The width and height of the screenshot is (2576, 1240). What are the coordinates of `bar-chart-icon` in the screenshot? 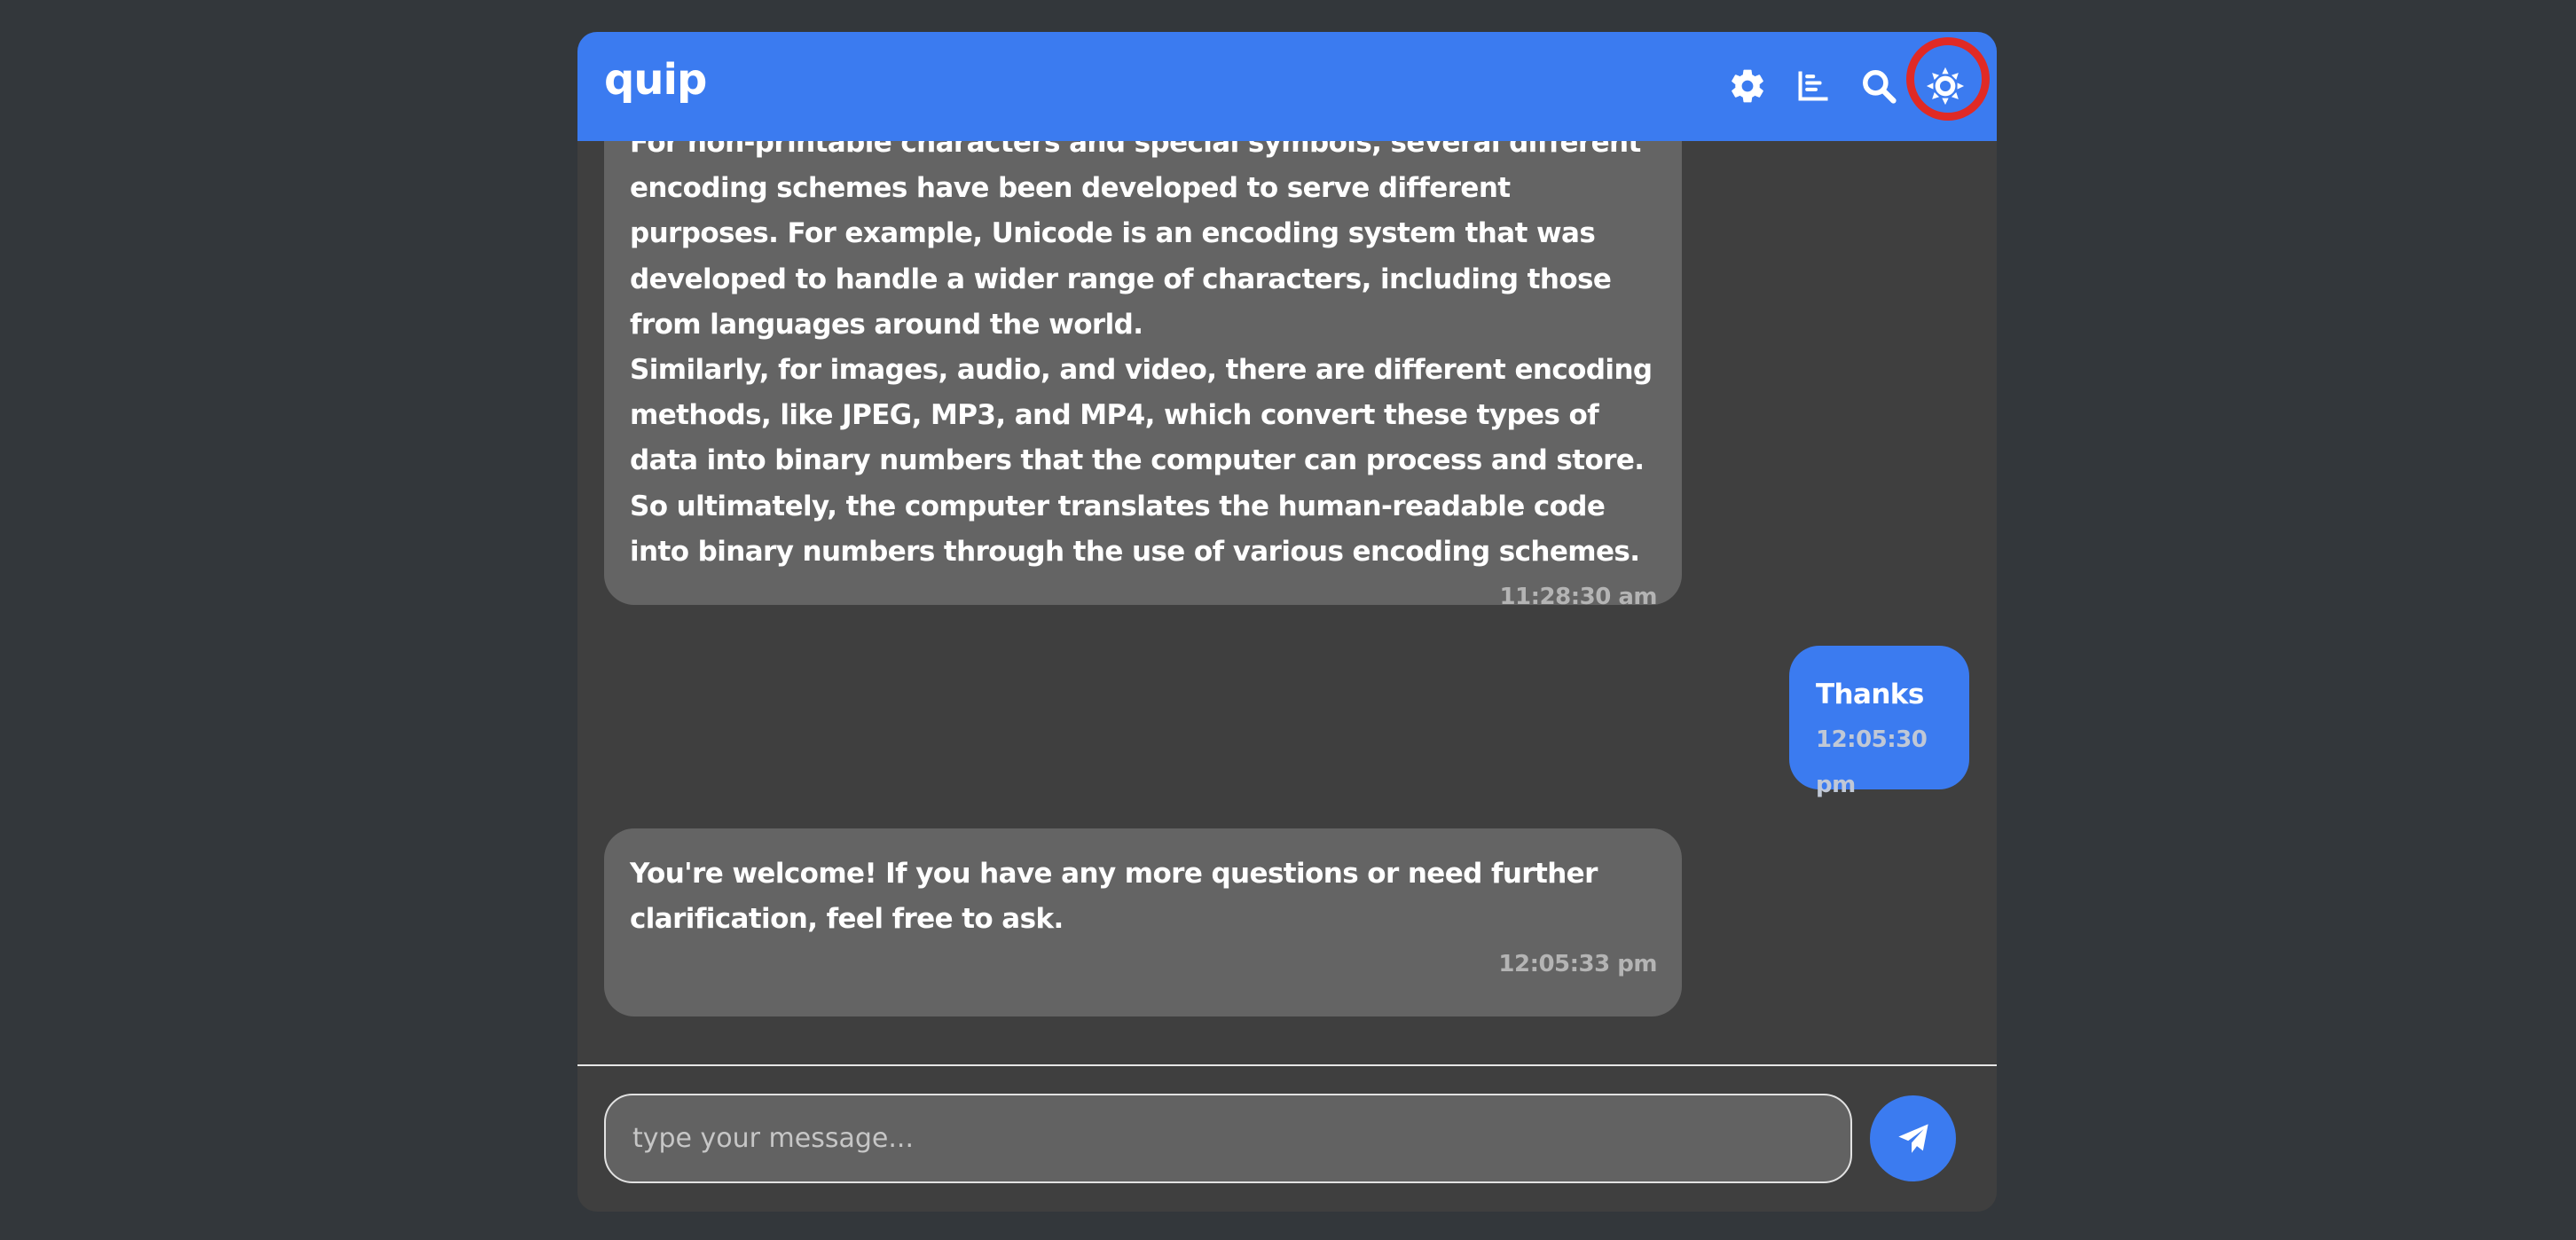 It's located at (1813, 86).